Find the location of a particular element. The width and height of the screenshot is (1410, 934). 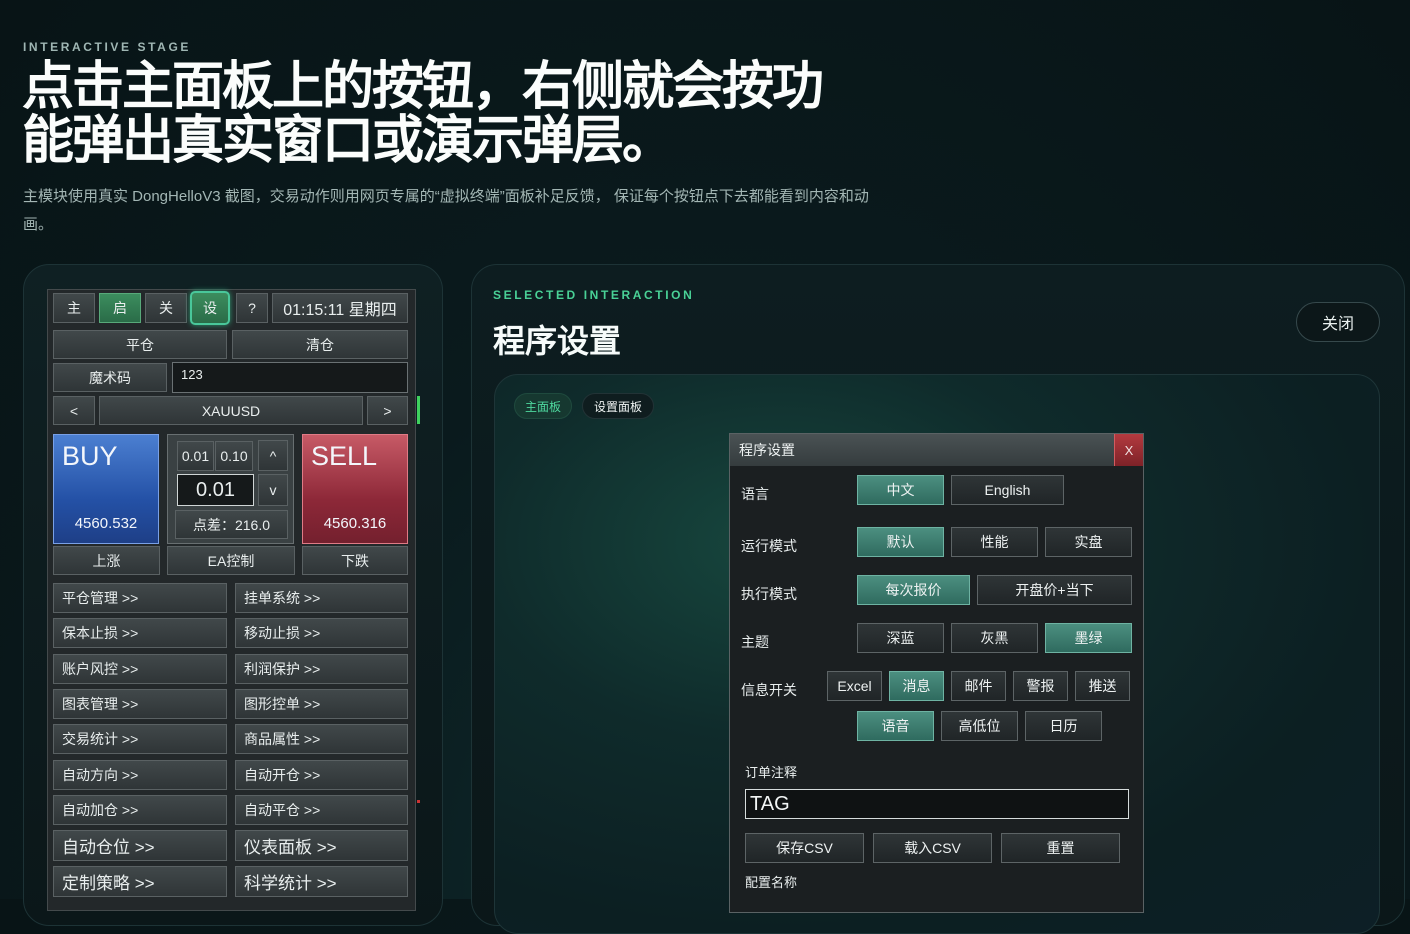

sell-label: SELL is located at coordinates (344, 456).